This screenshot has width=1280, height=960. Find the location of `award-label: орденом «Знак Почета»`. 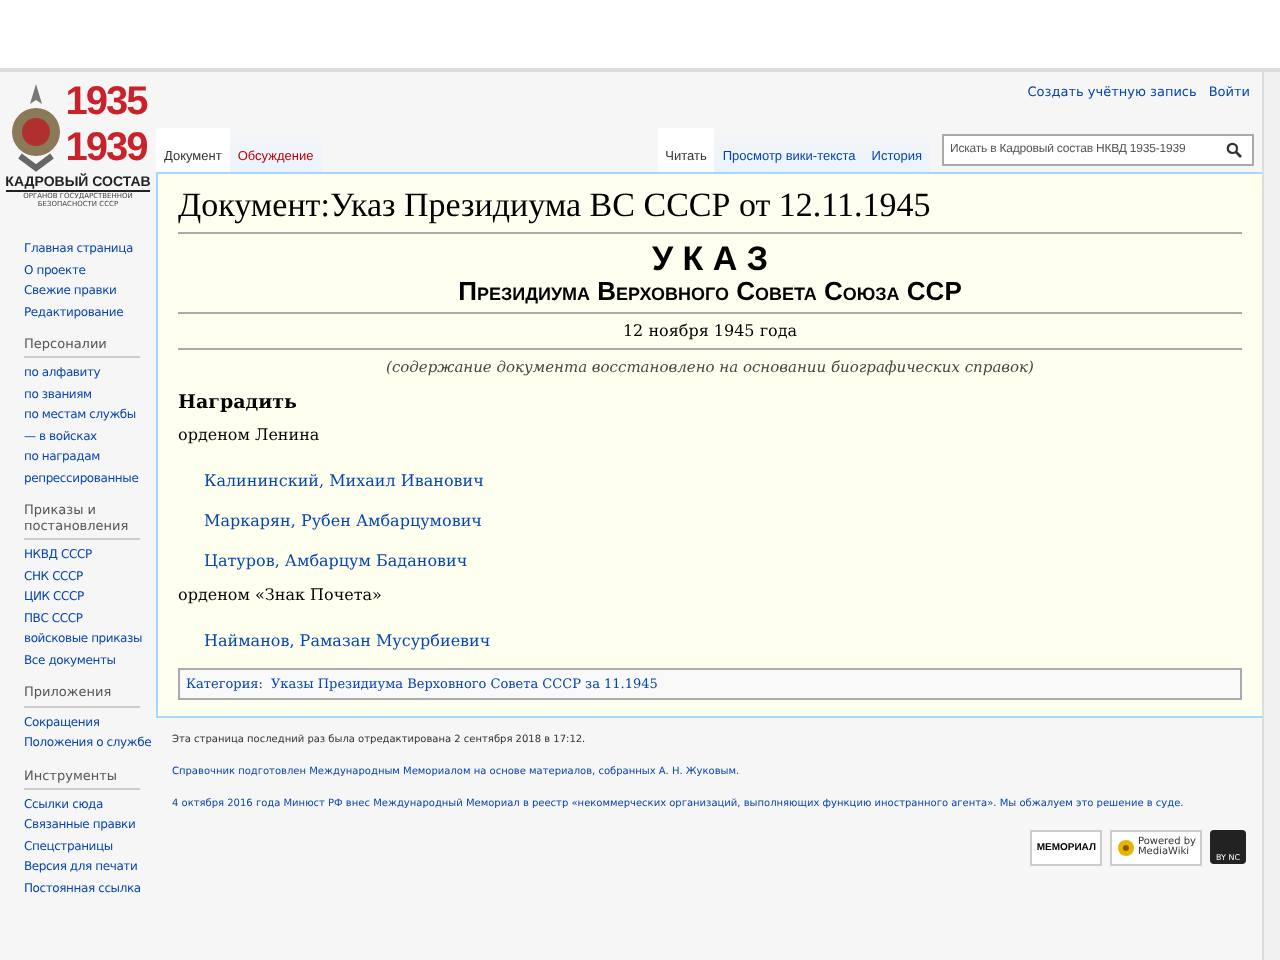

award-label: орденом «Знак Почета» is located at coordinates (281, 596).